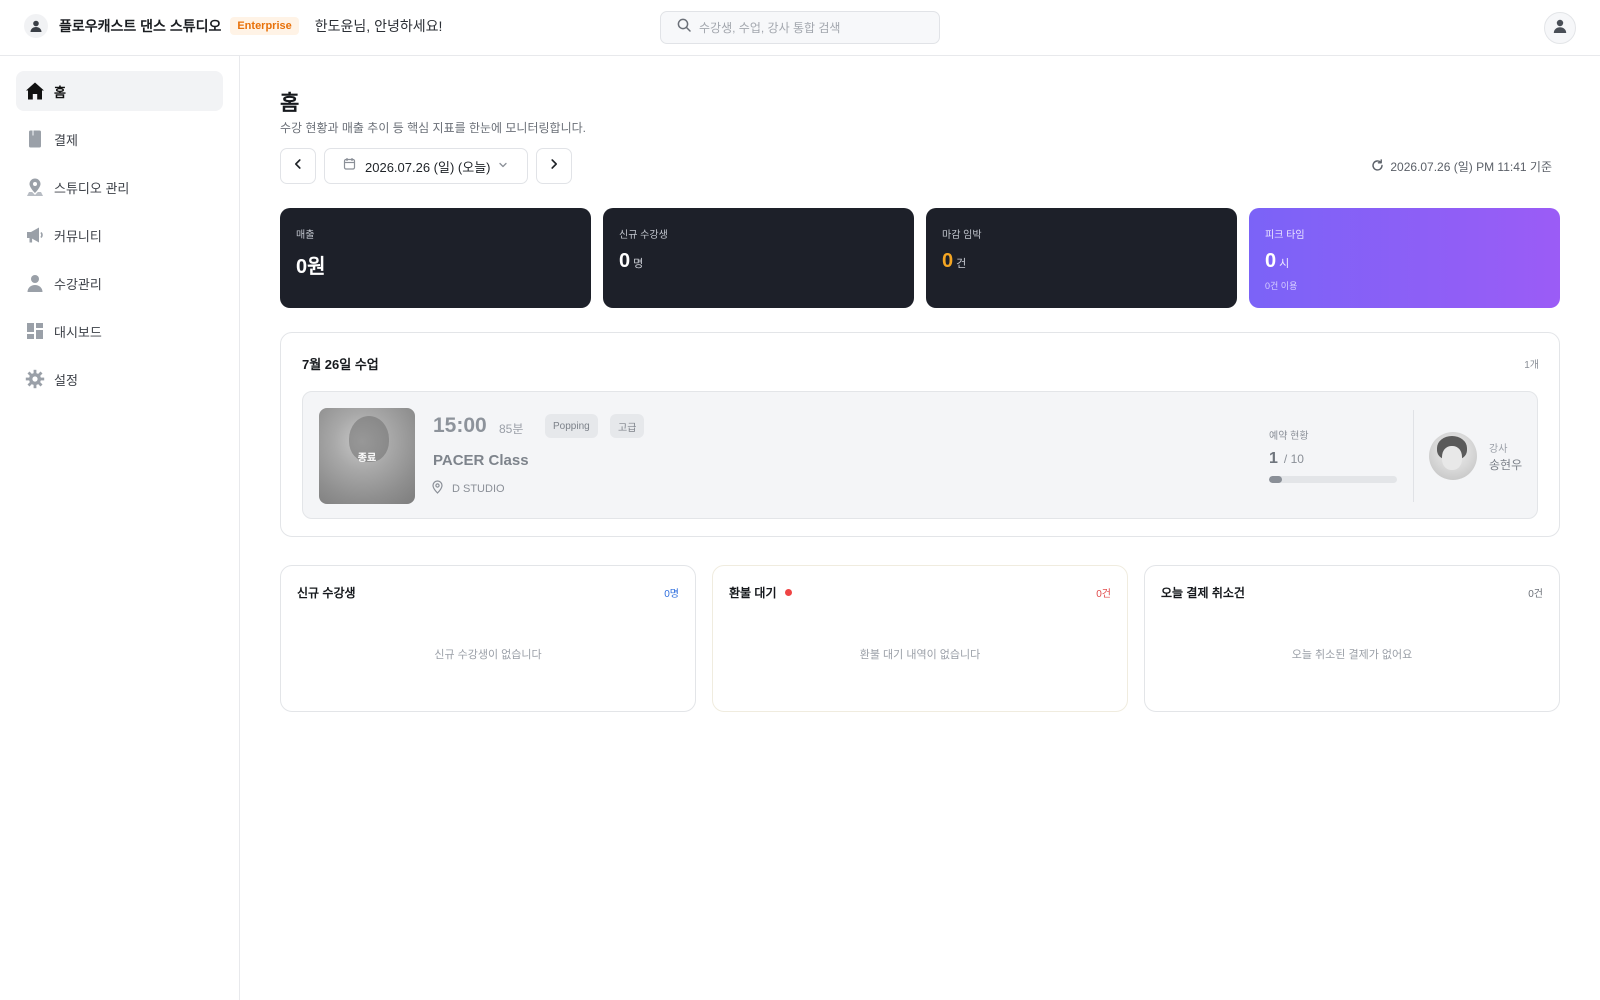 This screenshot has width=1600, height=1000. Describe the element at coordinates (1404, 261) in the screenshot. I see `stat-value-row: 0 시` at that location.